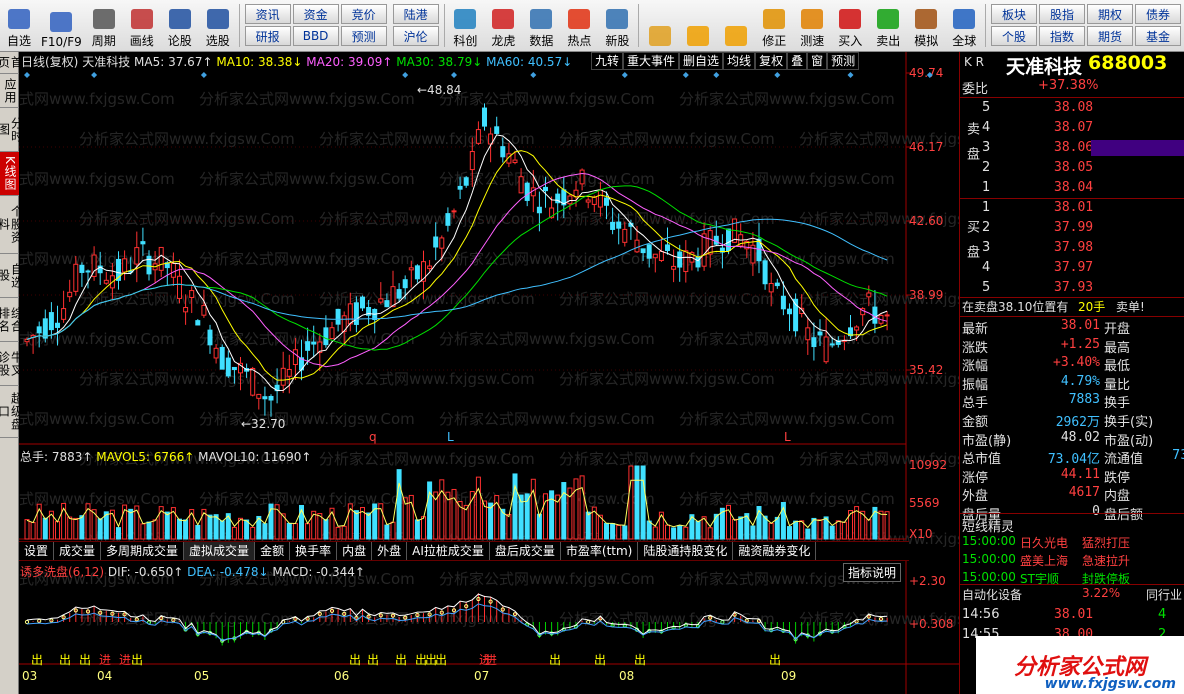 The width and height of the screenshot is (1184, 694). Describe the element at coordinates (775, 551) in the screenshot. I see `indicator-tab: 融资融券变化` at that location.